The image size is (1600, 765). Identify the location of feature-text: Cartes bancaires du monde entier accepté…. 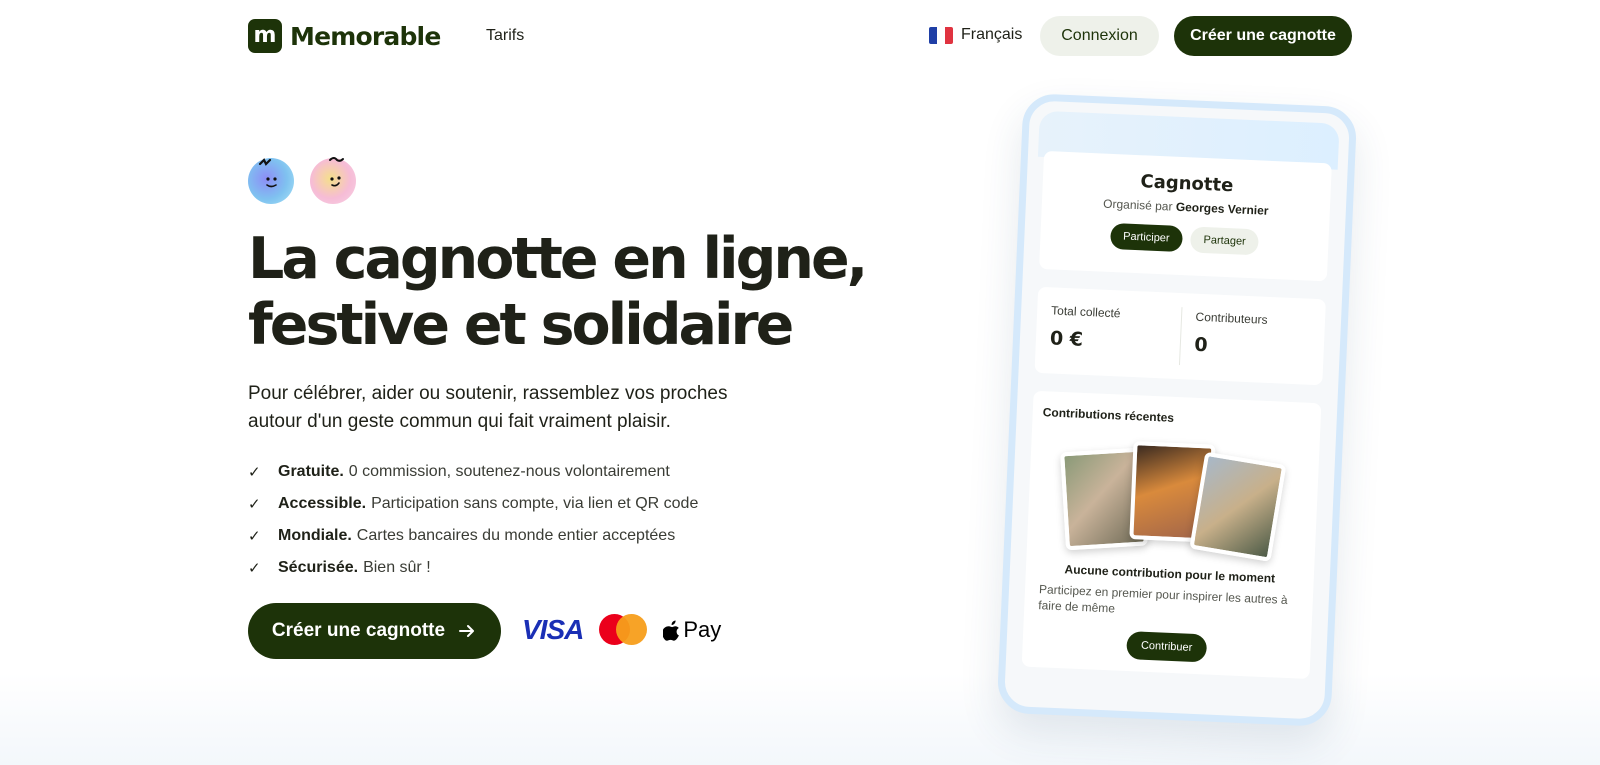
(516, 535).